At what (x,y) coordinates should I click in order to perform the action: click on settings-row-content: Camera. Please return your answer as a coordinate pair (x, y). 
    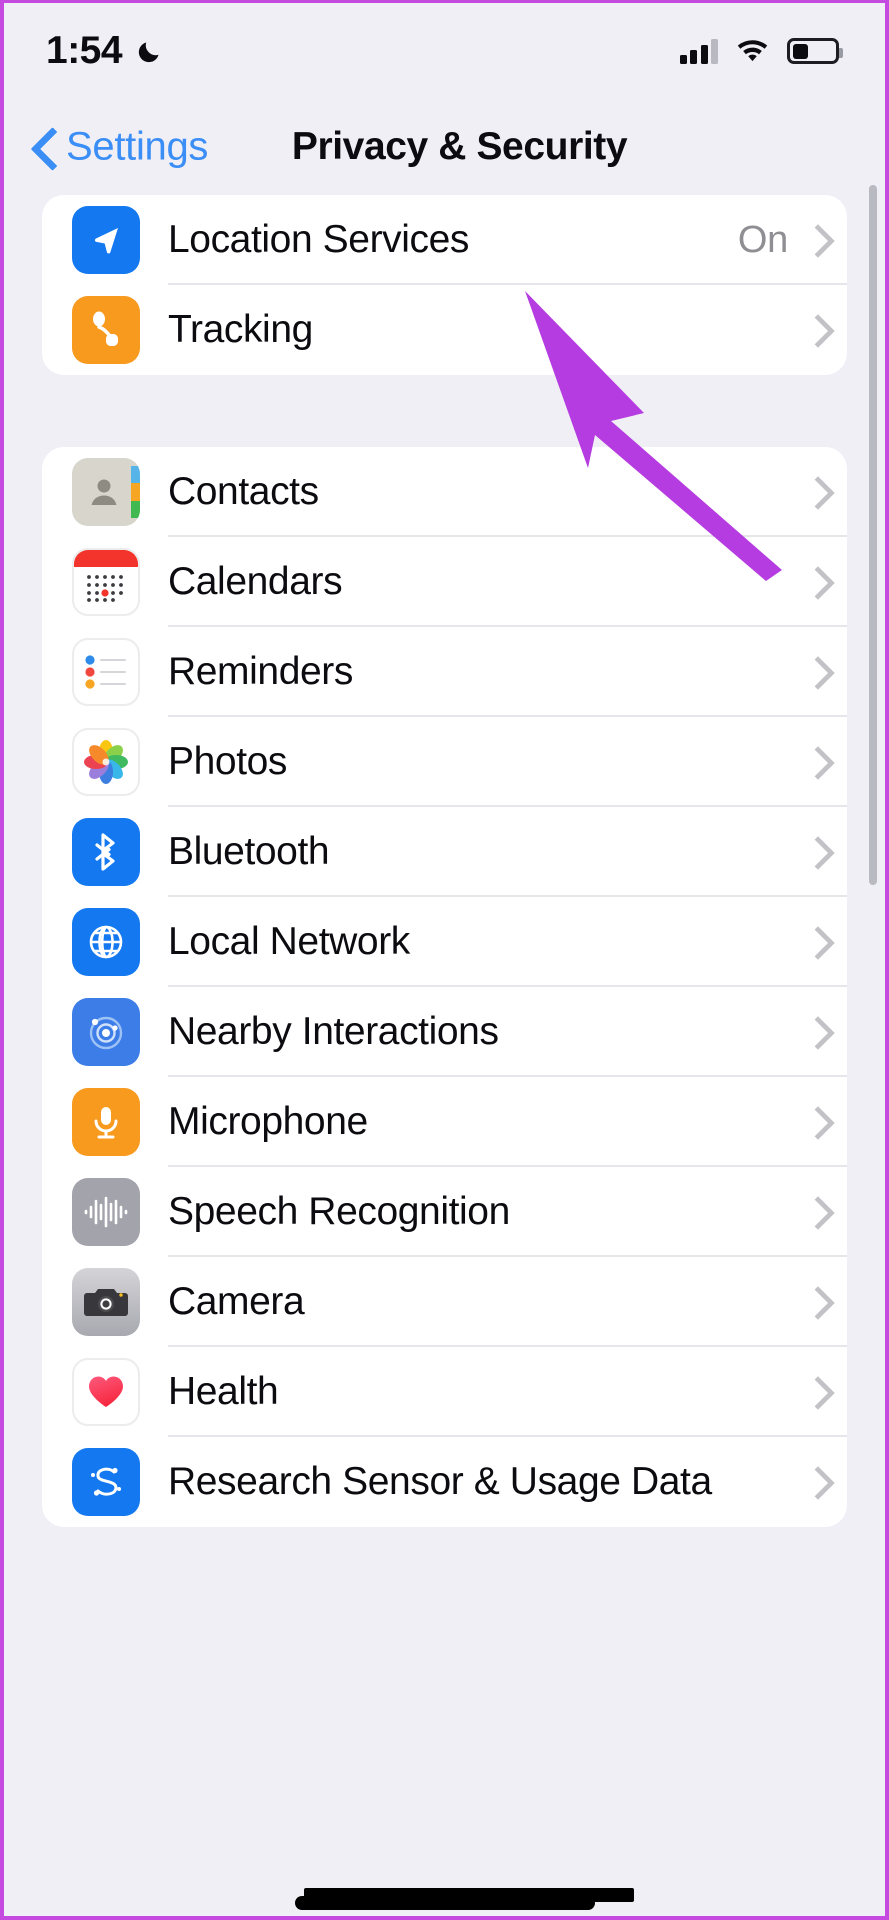
    Looking at the image, I should click on (507, 1302).